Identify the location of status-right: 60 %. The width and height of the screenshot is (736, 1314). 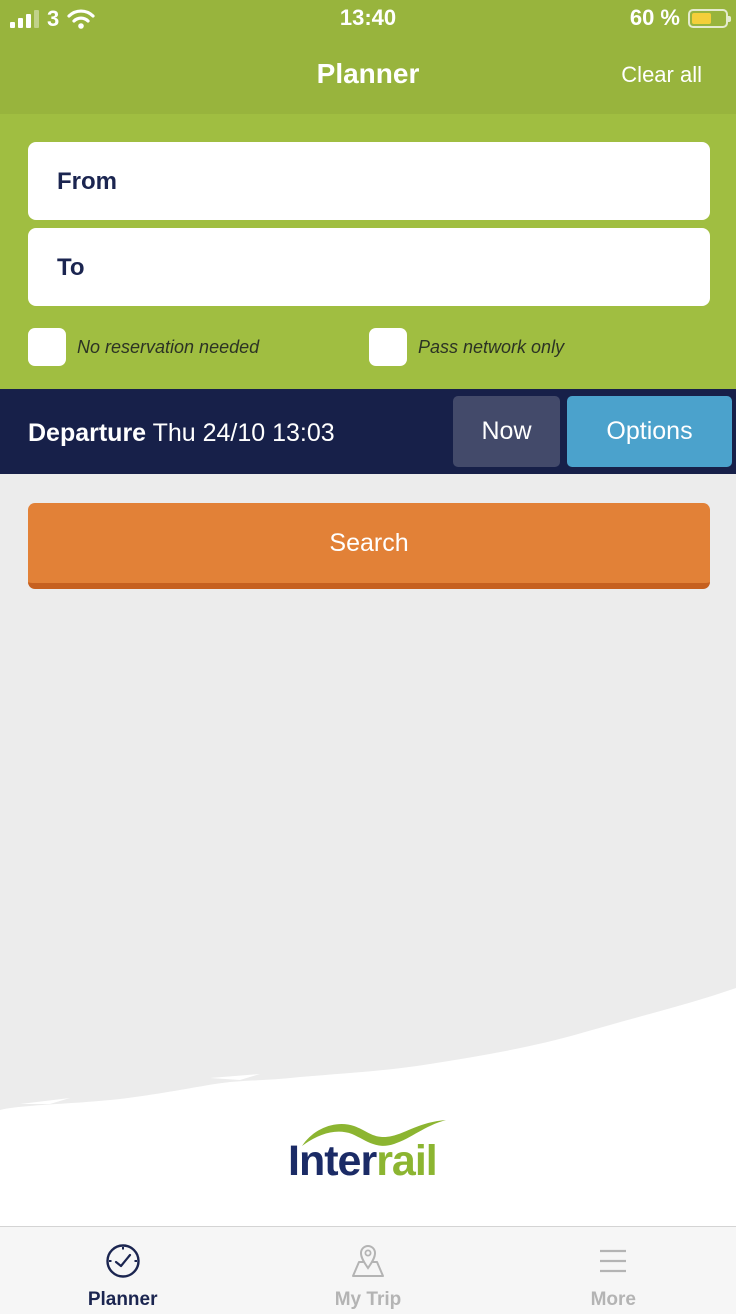
(680, 18).